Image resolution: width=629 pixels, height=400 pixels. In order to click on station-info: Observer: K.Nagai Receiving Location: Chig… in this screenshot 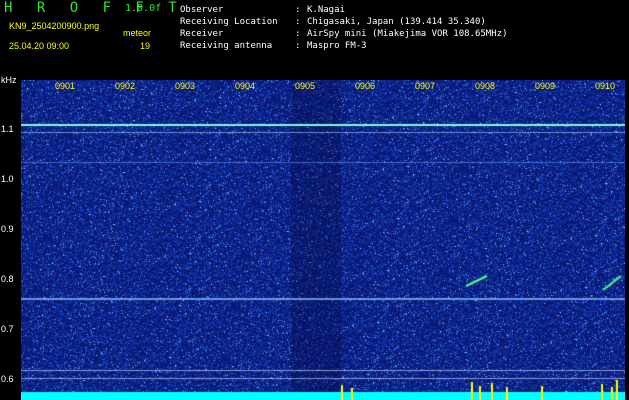, I will do `click(343, 28)`.